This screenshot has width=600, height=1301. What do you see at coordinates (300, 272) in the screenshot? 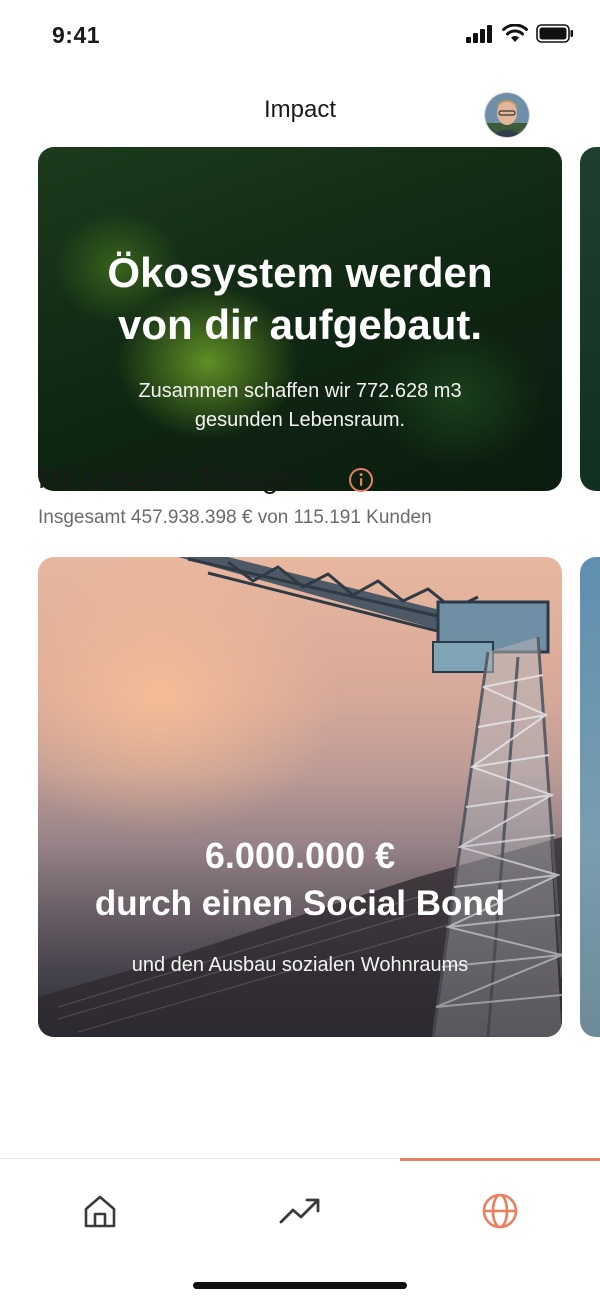
I see `ecosystem-headline-line1: Ökosystem werden` at bounding box center [300, 272].